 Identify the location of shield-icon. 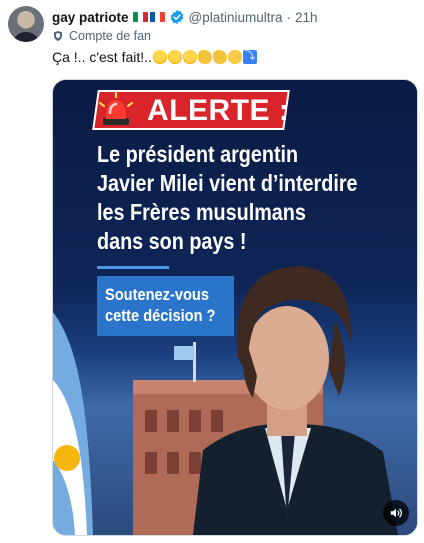
(58, 36).